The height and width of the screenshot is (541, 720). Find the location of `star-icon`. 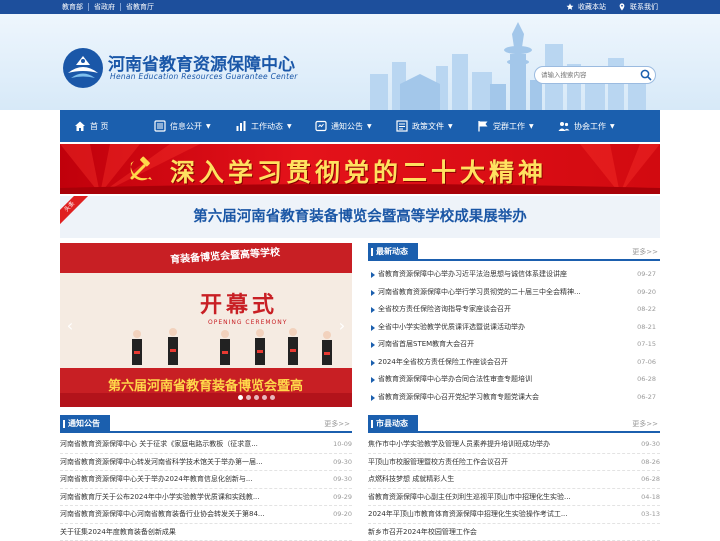

star-icon is located at coordinates (570, 7).